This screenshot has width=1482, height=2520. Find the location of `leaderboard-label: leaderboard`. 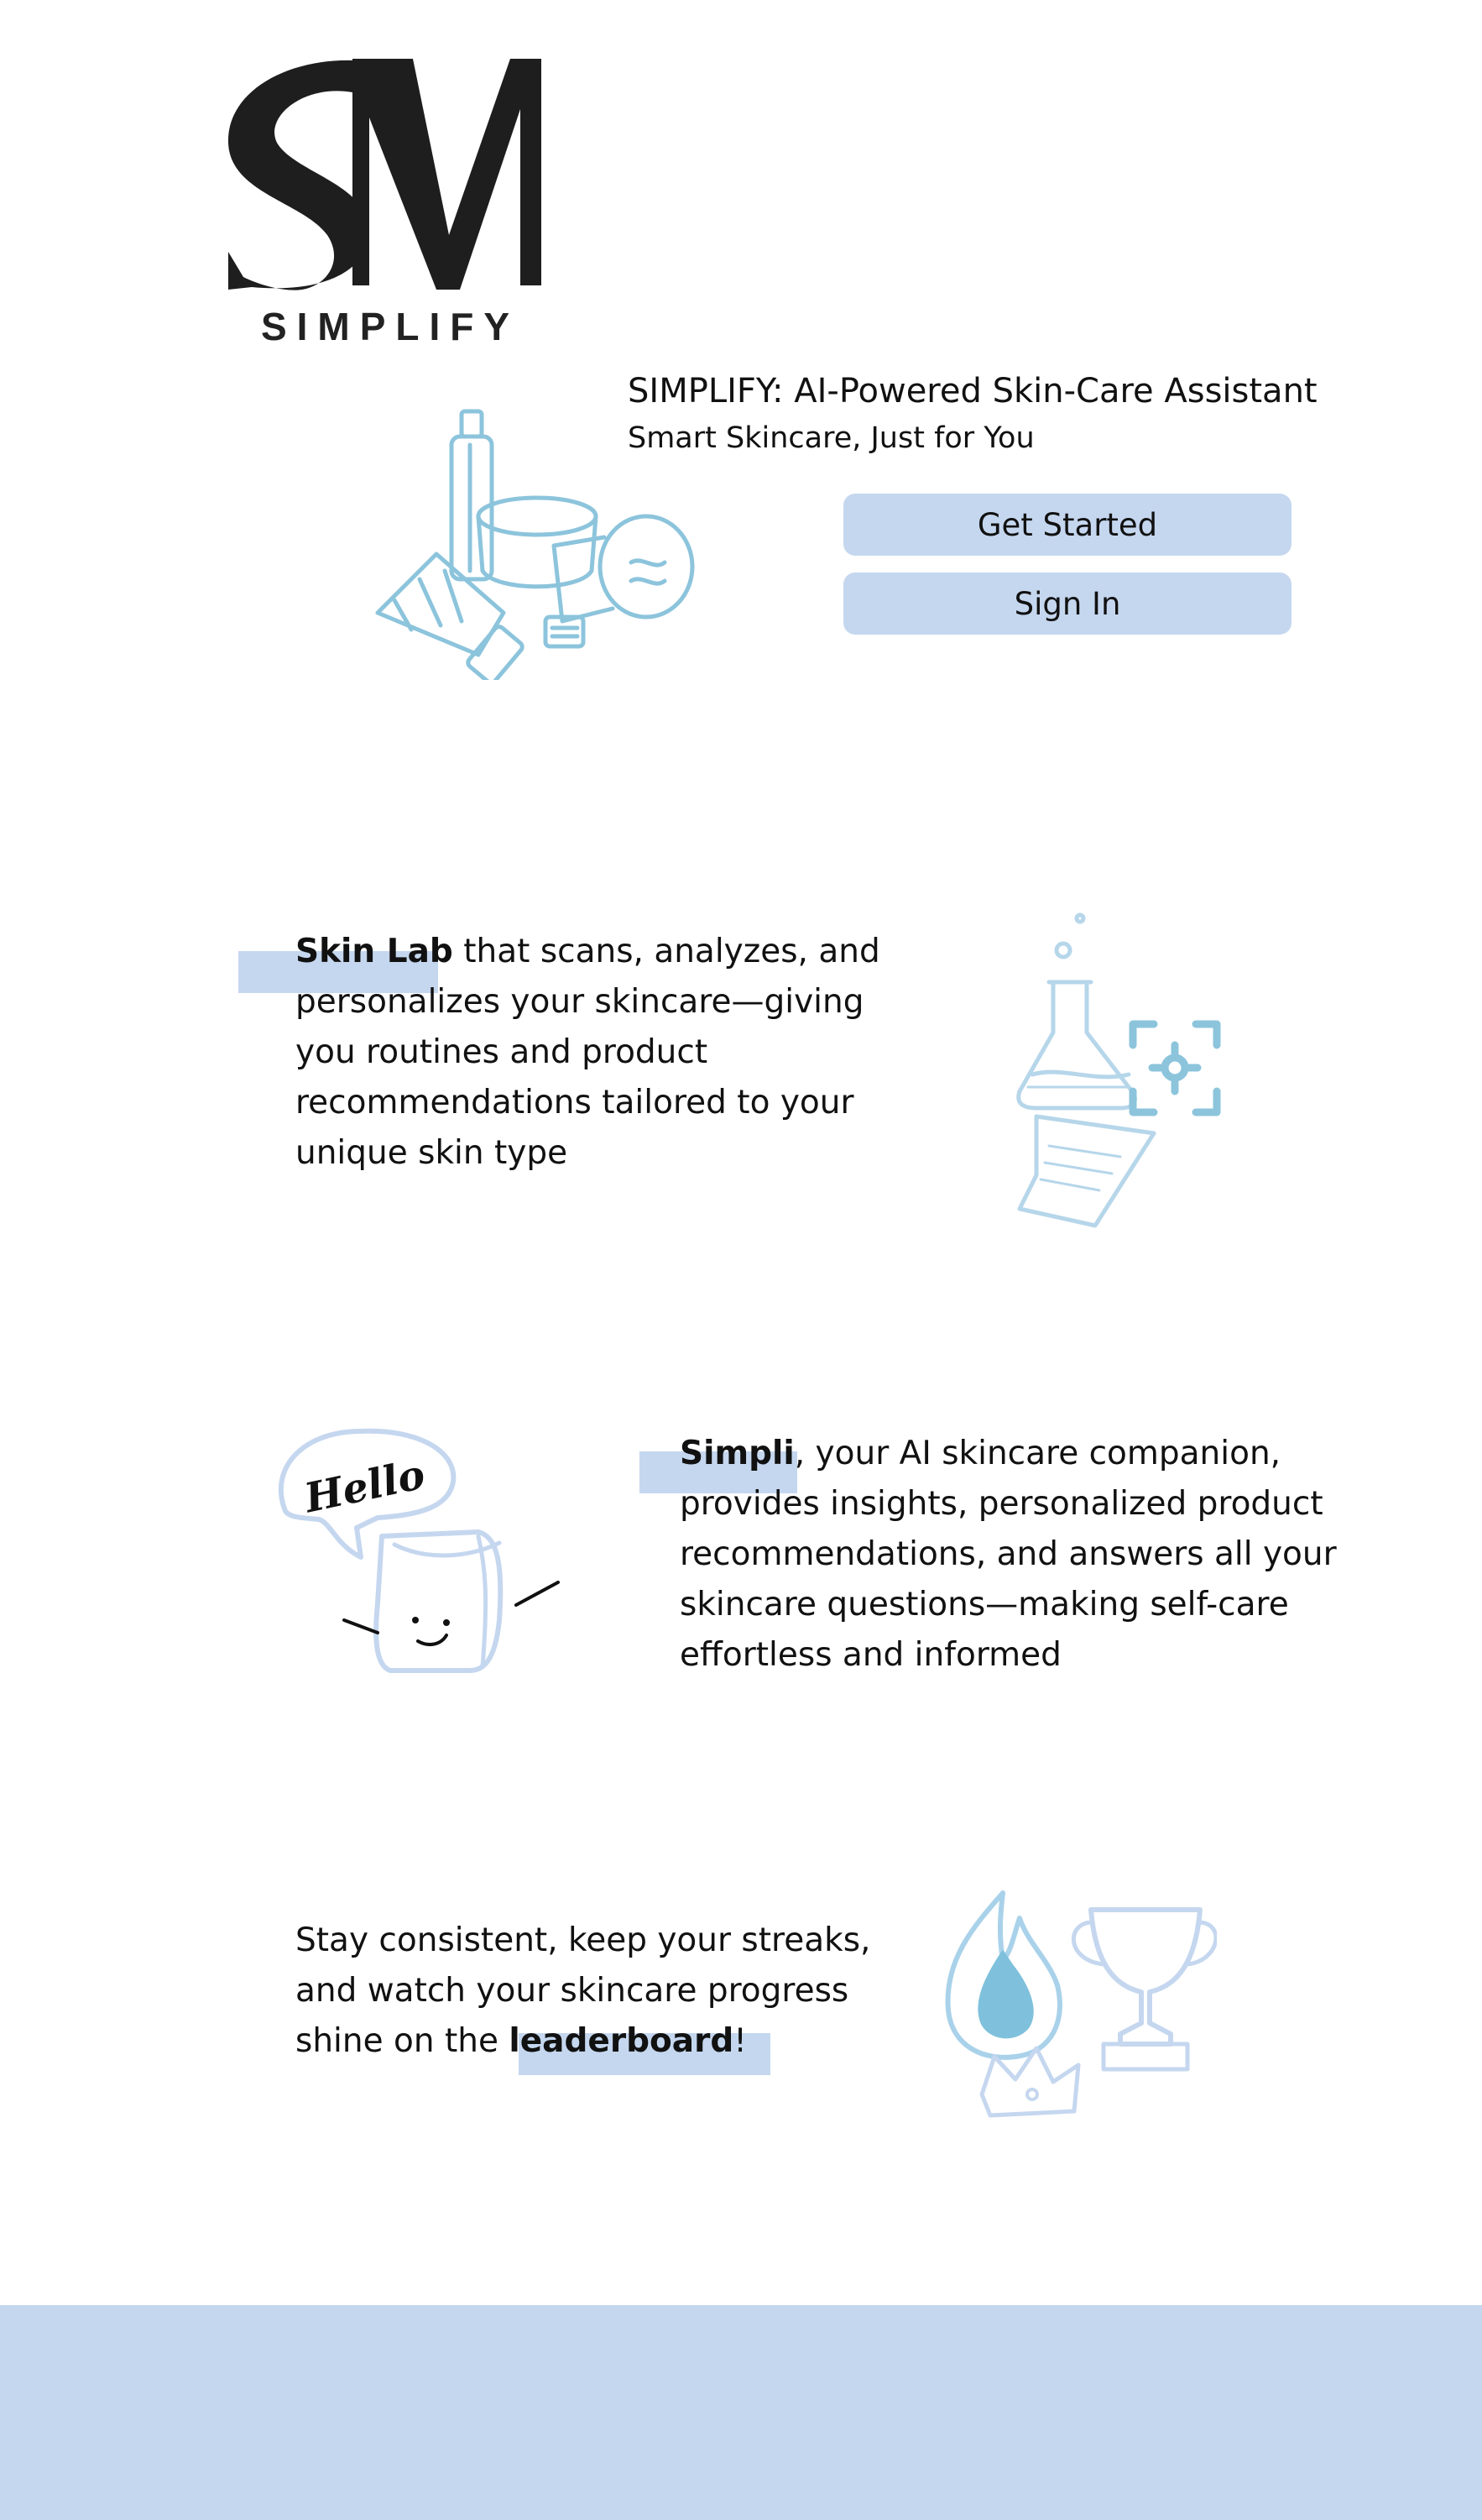

leaderboard-label: leaderboard is located at coordinates (621, 2041).